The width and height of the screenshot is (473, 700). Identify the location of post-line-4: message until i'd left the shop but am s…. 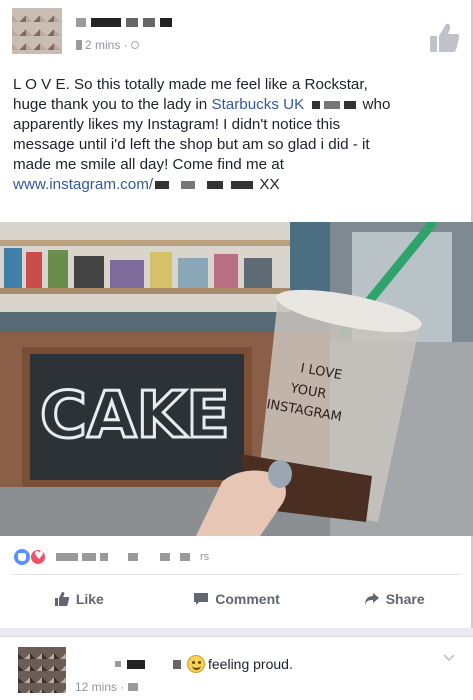
(191, 144).